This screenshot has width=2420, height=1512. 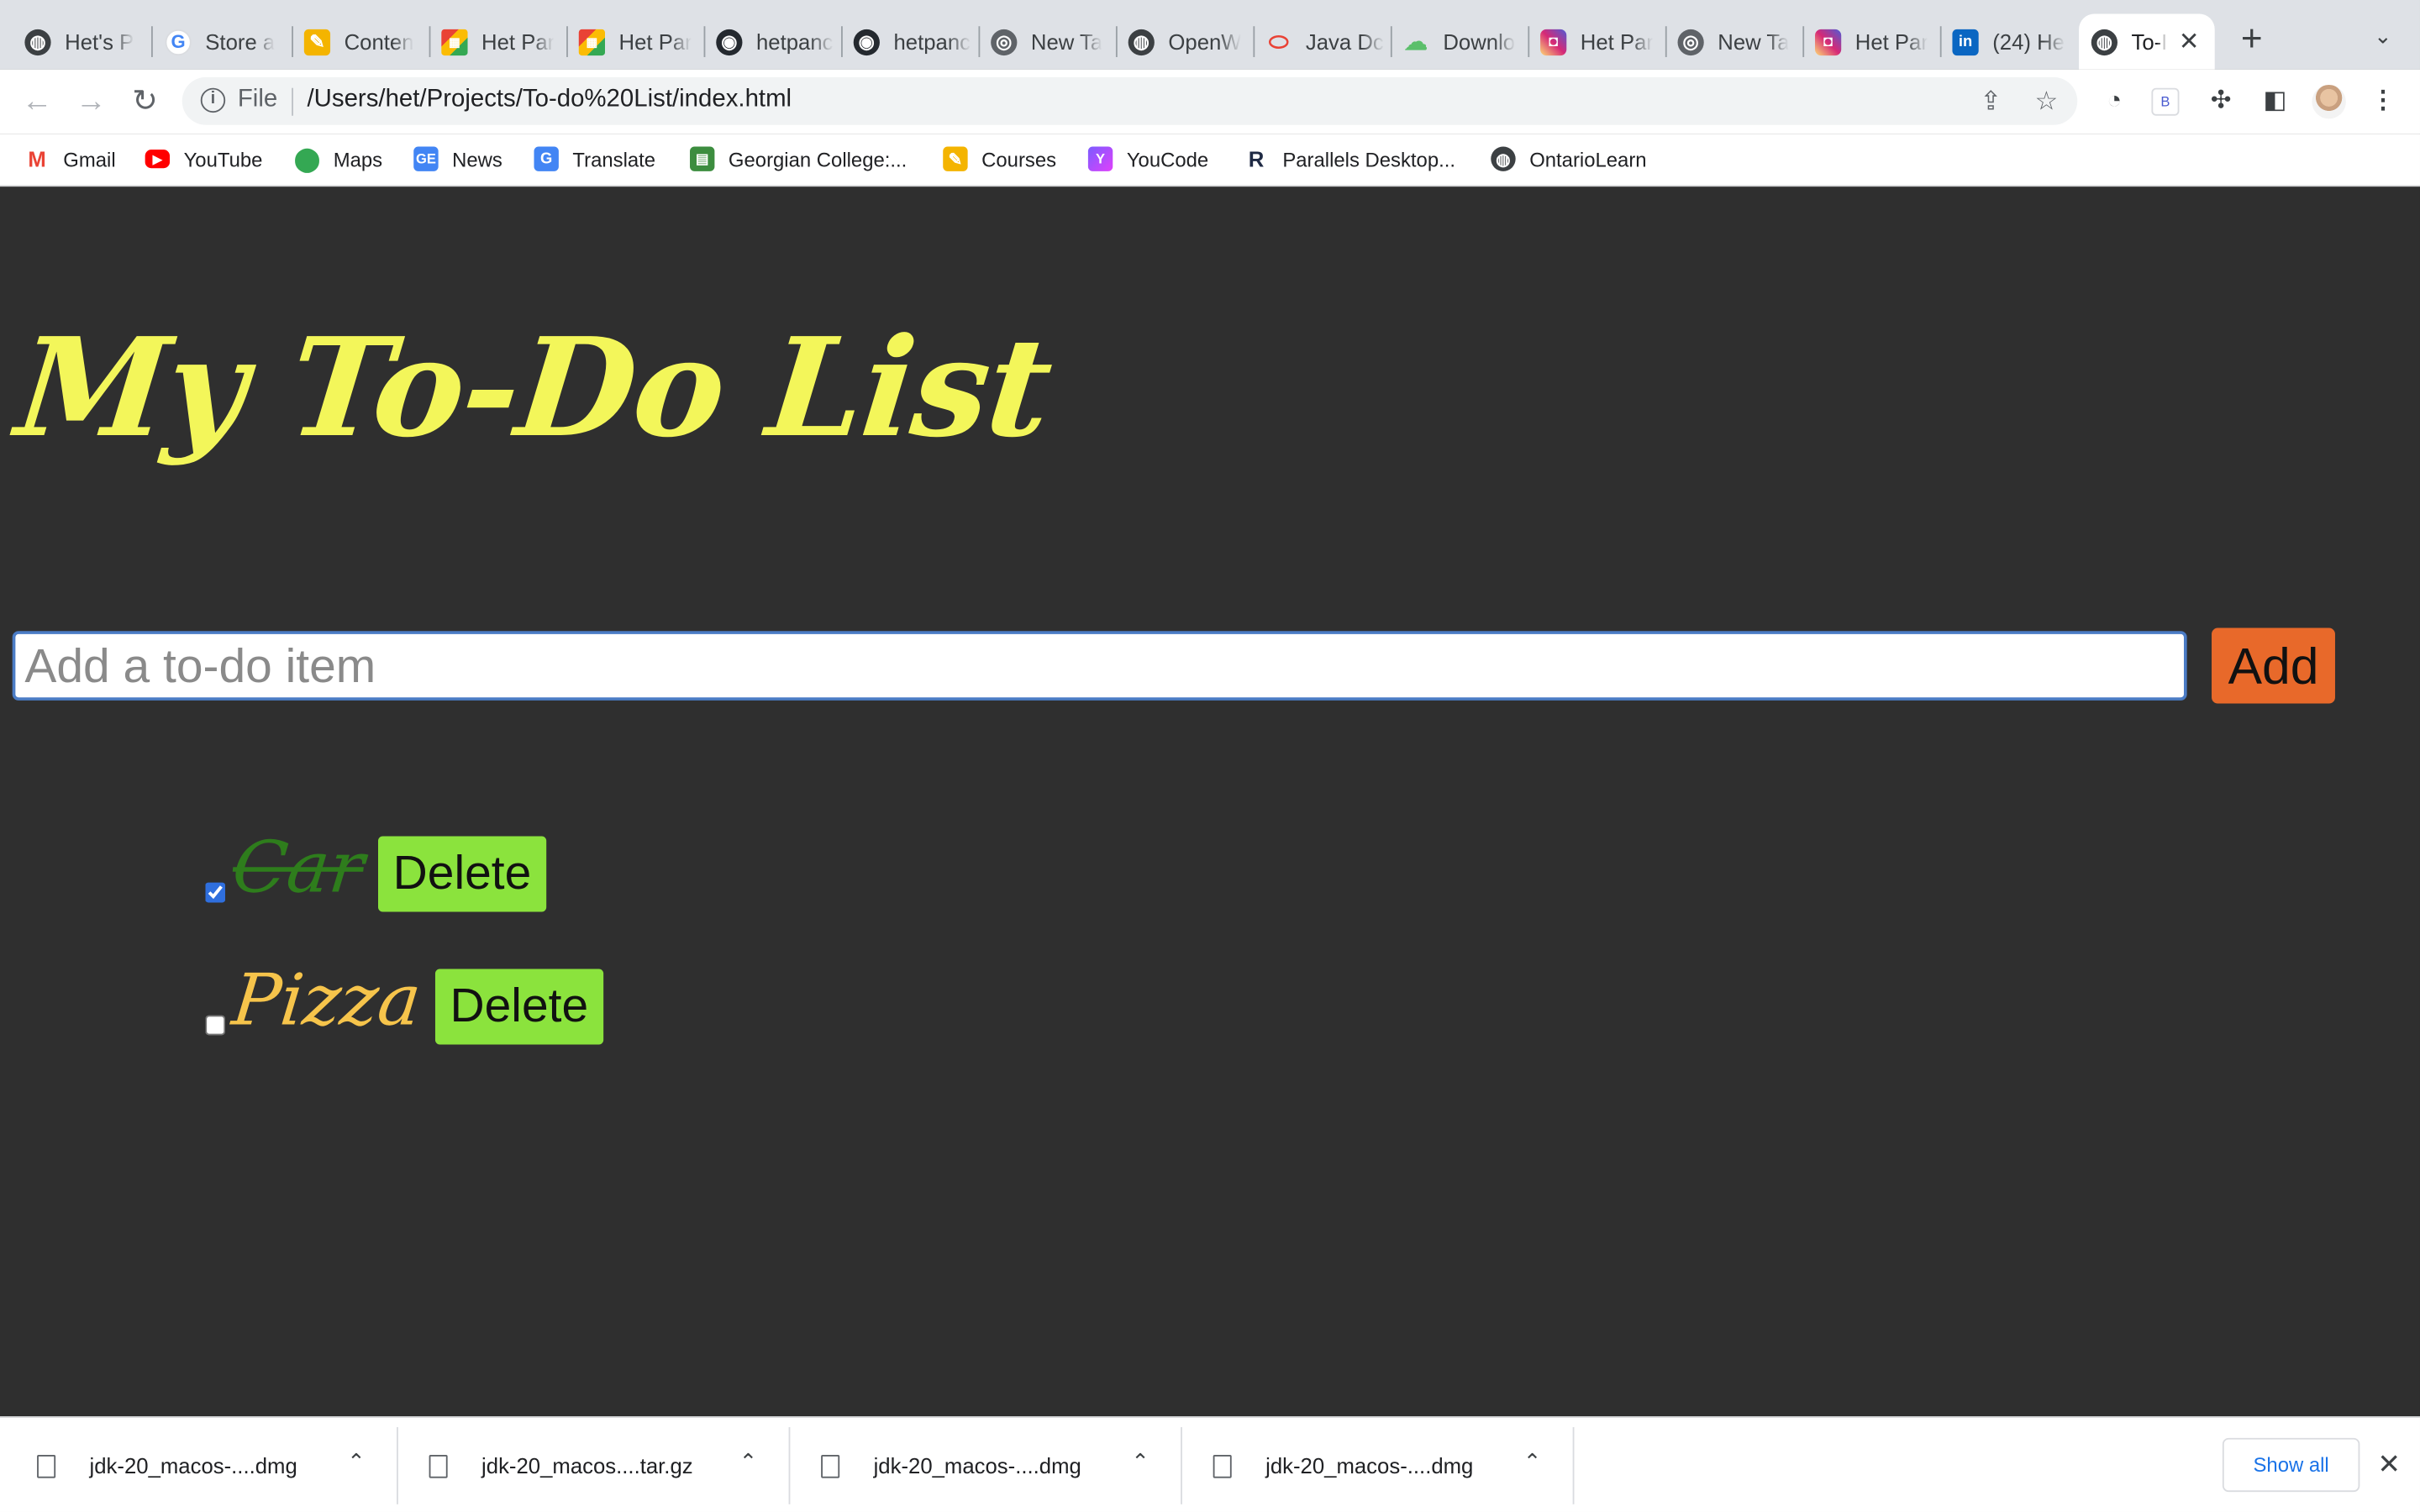 What do you see at coordinates (2384, 40) in the screenshot?
I see `tab-search-chevron-icon: ⌄` at bounding box center [2384, 40].